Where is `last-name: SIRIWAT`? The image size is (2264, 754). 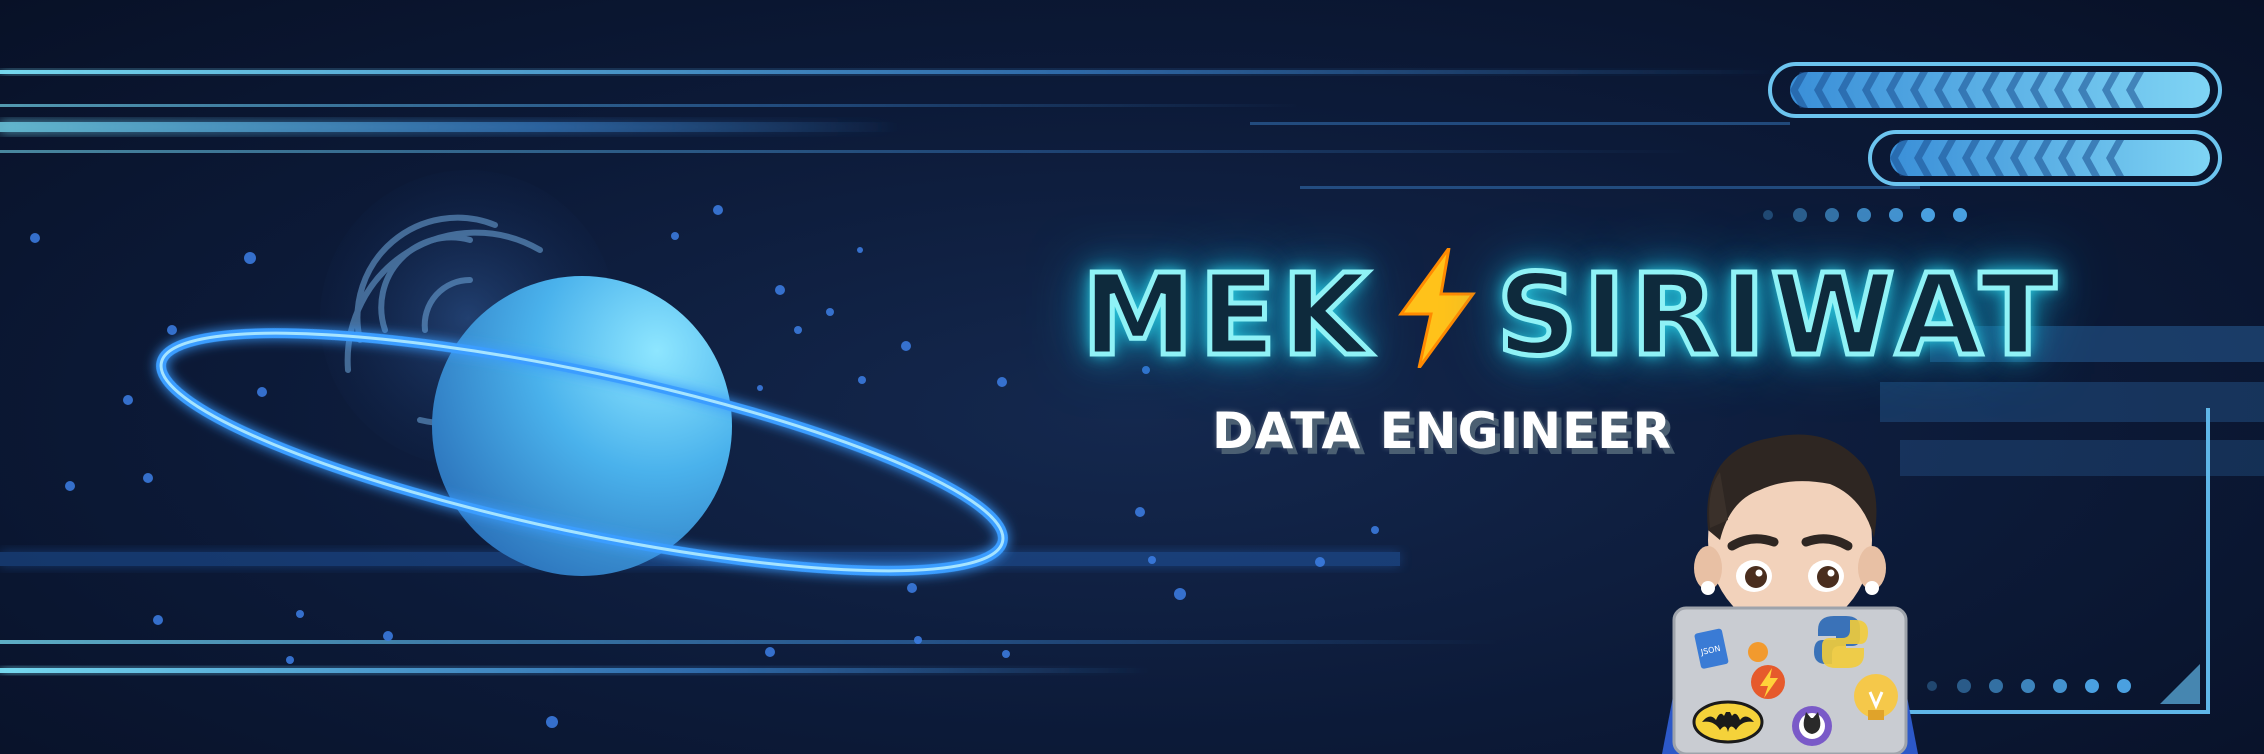 last-name: SIRIWAT is located at coordinates (1778, 316).